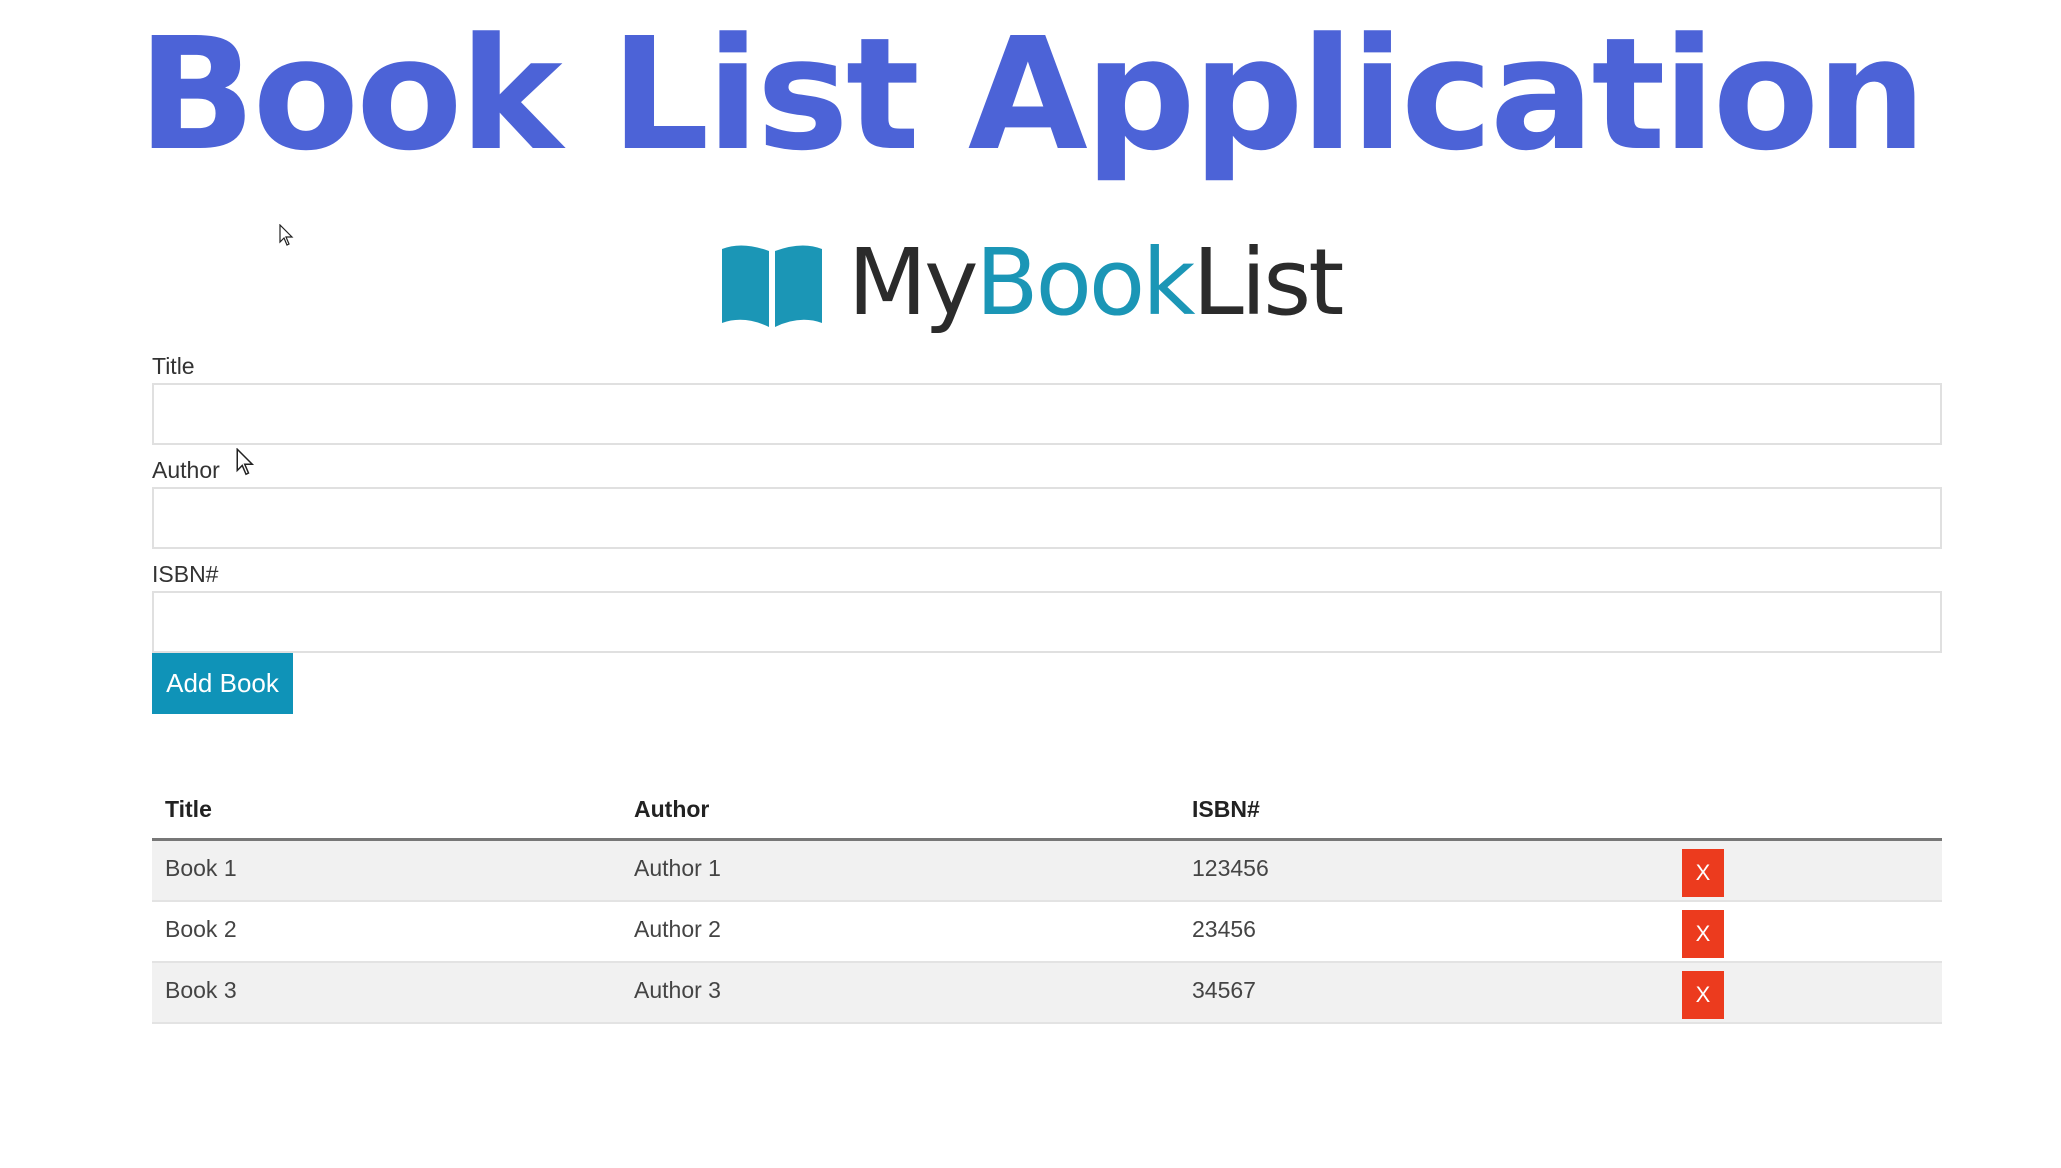 The image size is (2061, 1168). Describe the element at coordinates (1047, 518) in the screenshot. I see `author-input` at that location.